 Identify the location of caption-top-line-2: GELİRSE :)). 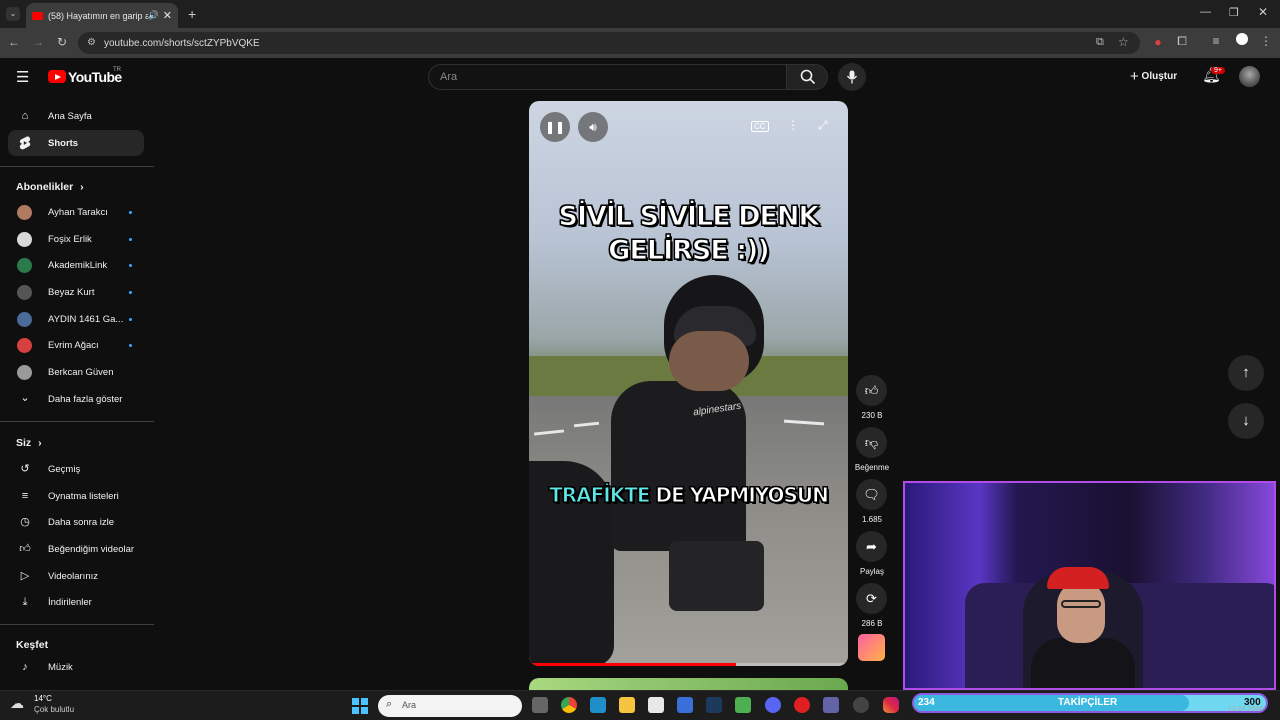
(689, 251).